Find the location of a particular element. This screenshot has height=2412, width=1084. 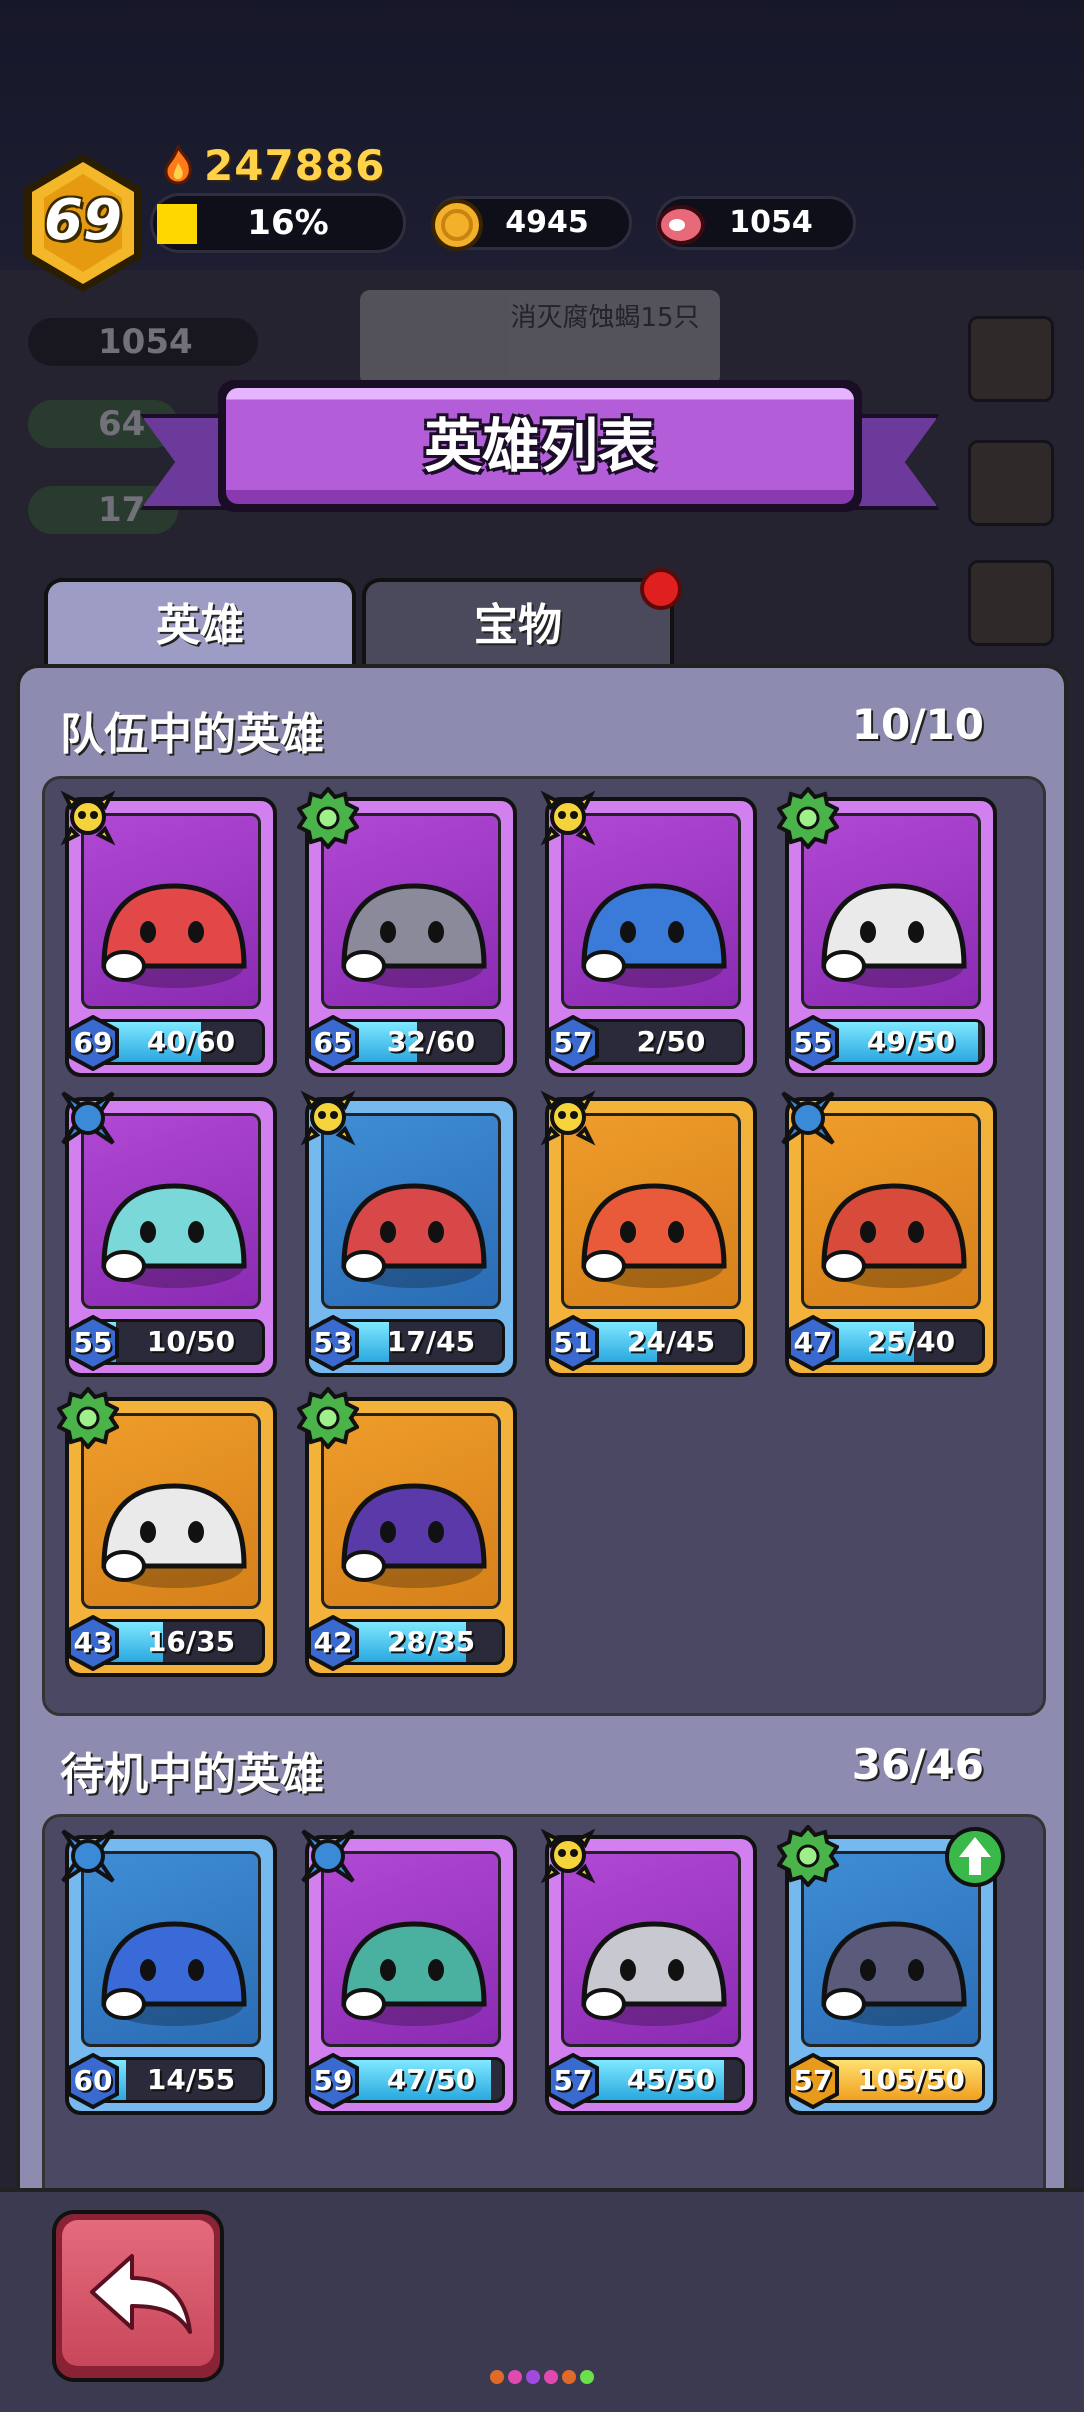

notification-dot is located at coordinates (661, 589).